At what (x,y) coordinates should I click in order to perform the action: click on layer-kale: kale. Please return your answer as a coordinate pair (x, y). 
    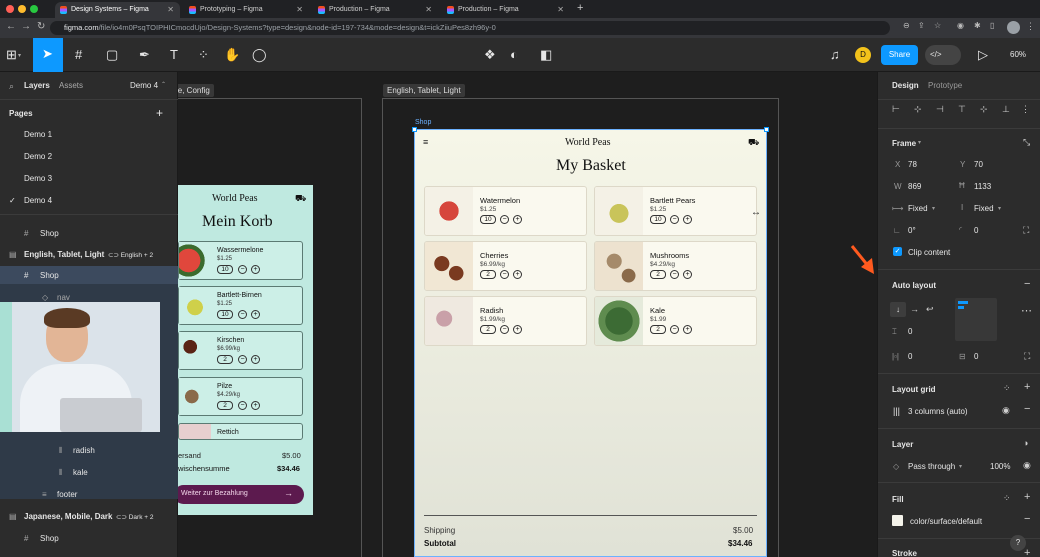
    Looking at the image, I should click on (80, 472).